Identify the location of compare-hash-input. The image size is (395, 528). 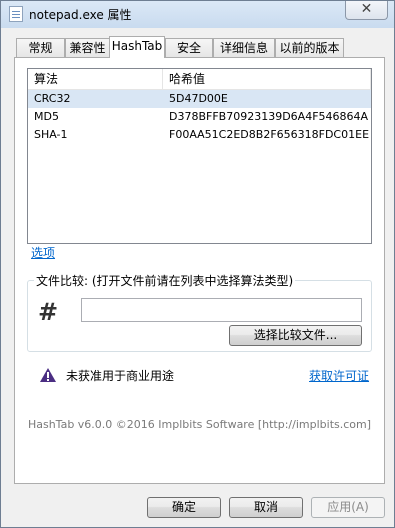
(221, 310).